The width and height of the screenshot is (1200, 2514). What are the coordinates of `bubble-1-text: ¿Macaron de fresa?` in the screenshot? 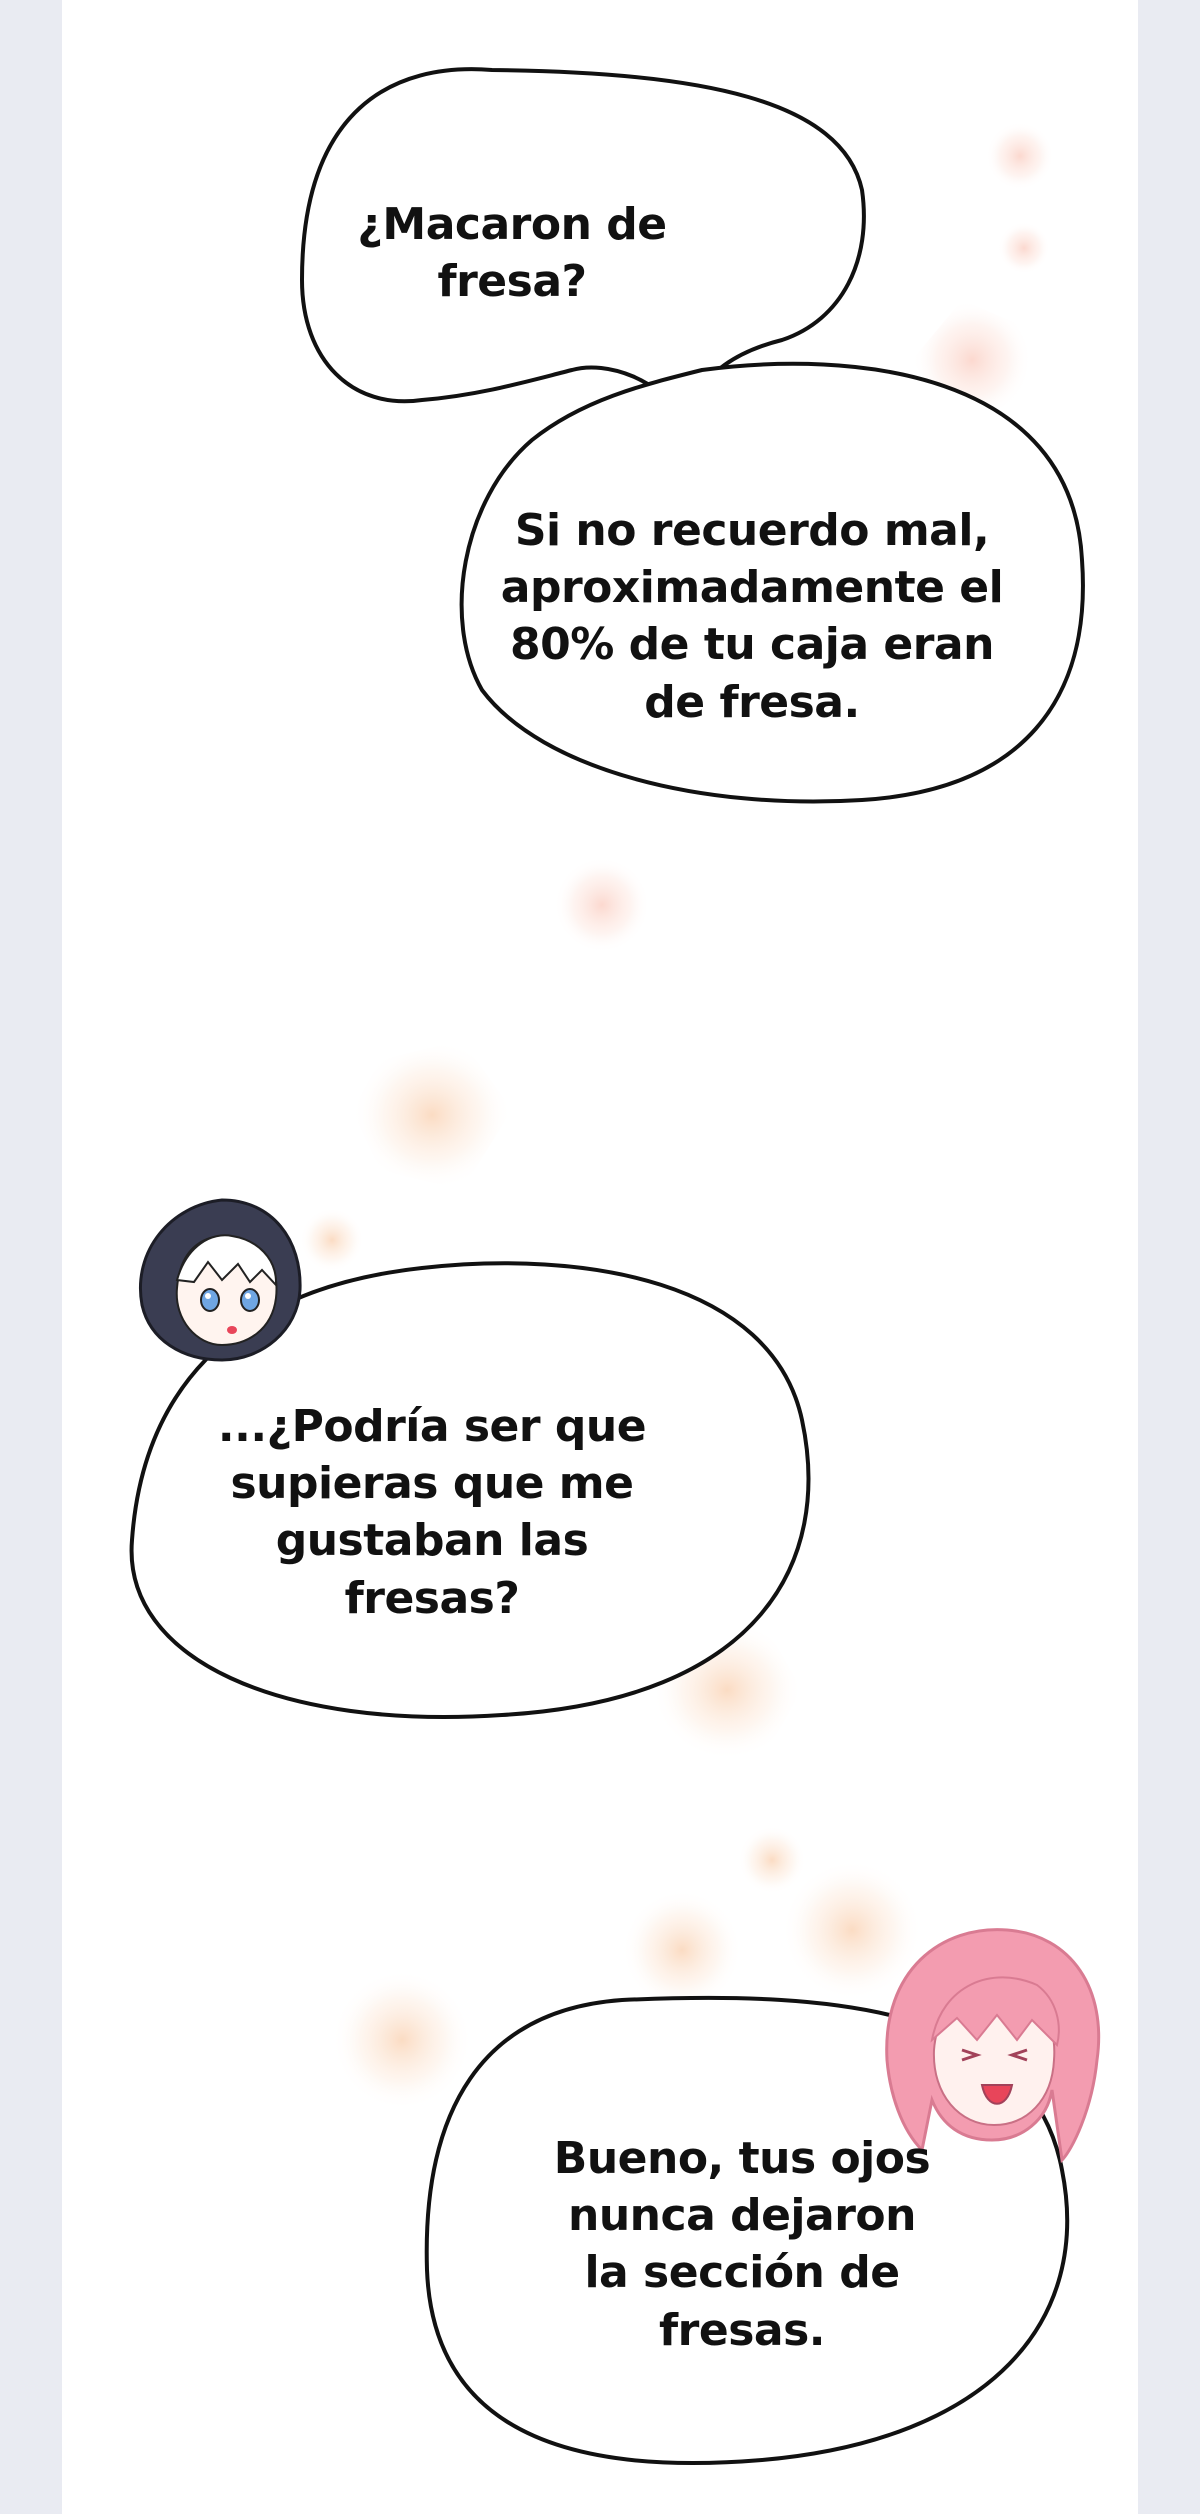 It's located at (512, 253).